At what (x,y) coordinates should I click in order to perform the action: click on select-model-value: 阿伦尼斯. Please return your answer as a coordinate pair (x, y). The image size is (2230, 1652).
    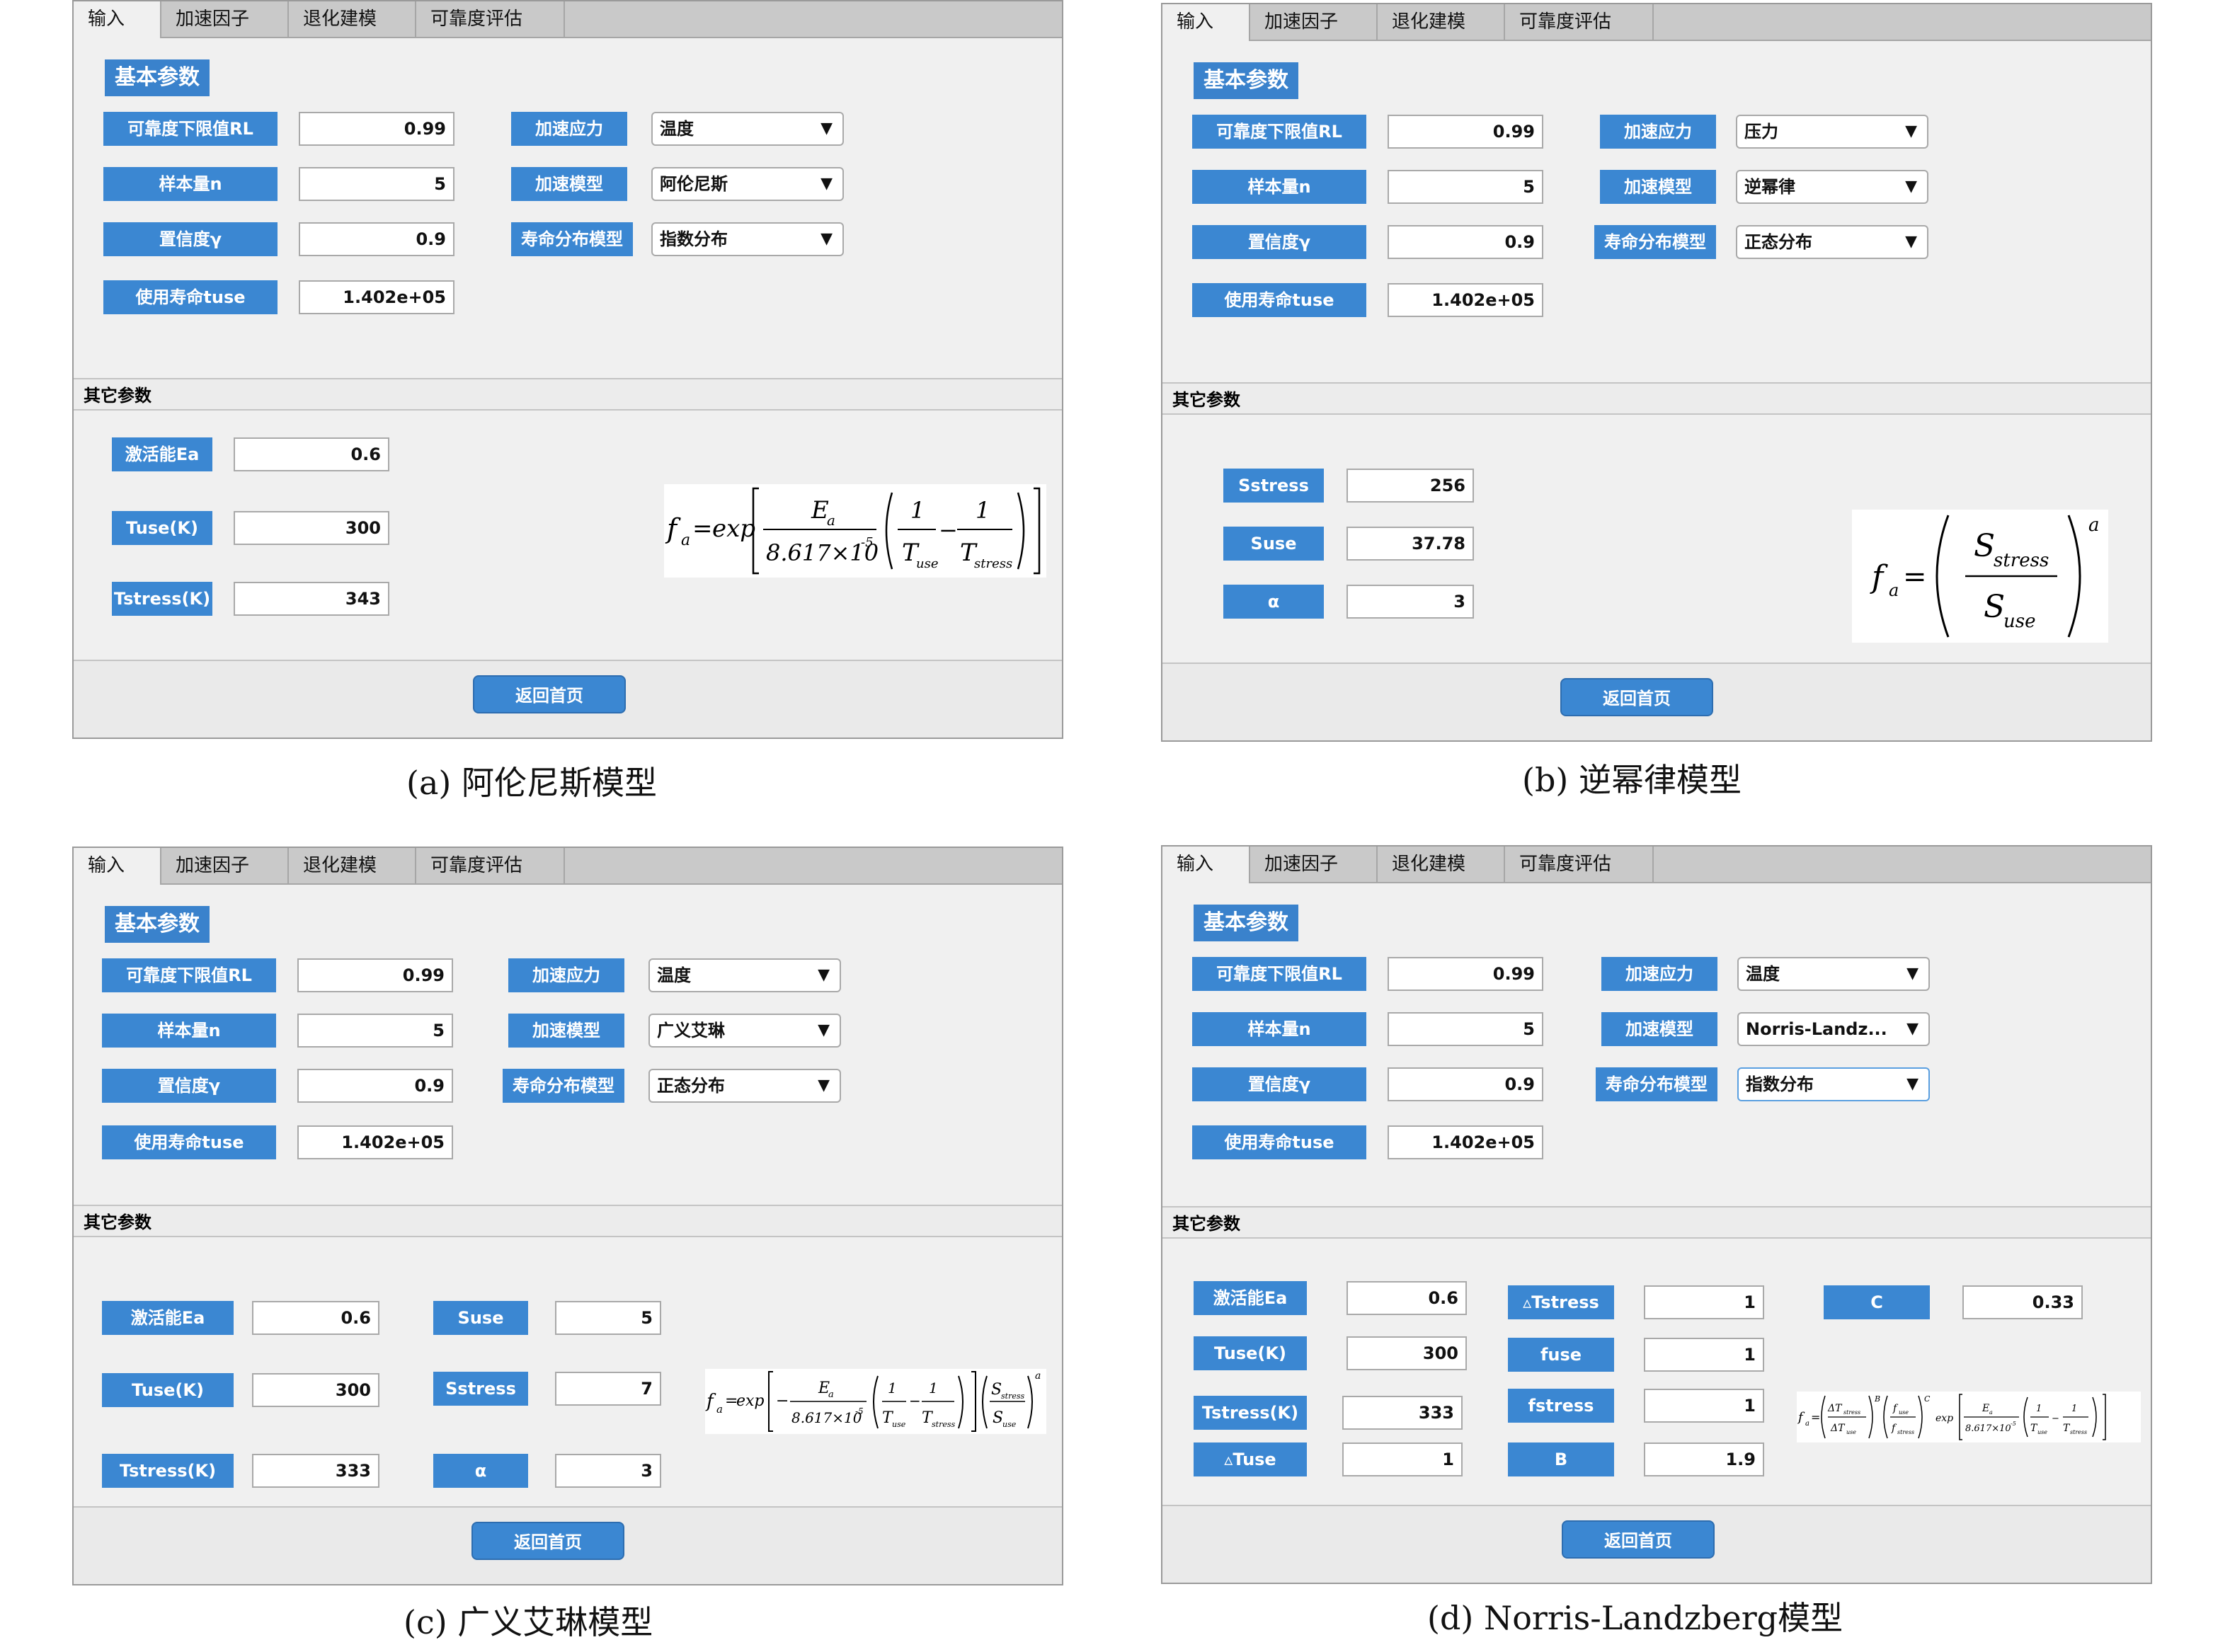
    Looking at the image, I should click on (694, 184).